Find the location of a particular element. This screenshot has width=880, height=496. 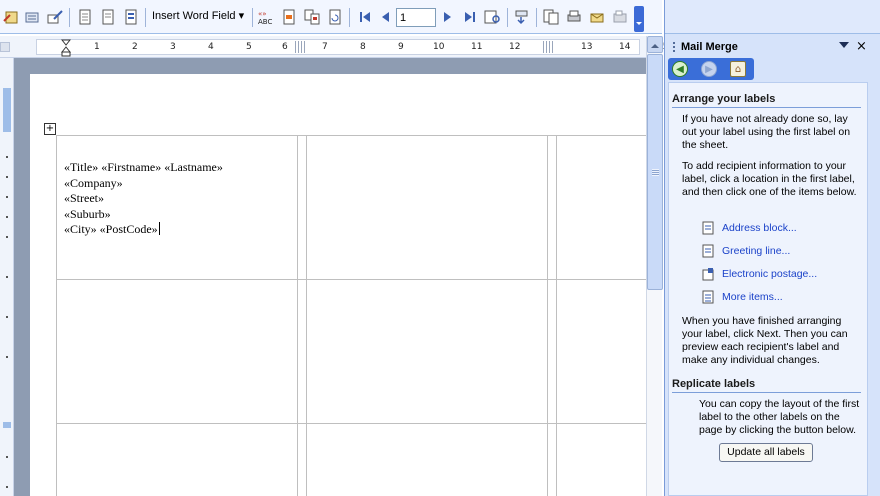

ruler-number: 1 is located at coordinates (97, 47).